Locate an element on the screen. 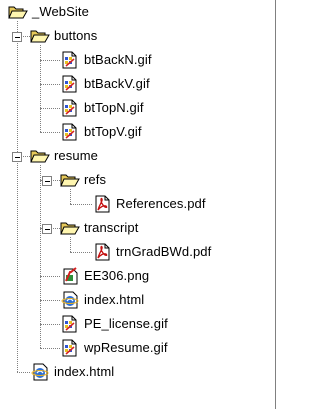 Image resolution: width=320 pixels, height=409 pixels. tree-item-label: PE_license.gif is located at coordinates (126, 323).